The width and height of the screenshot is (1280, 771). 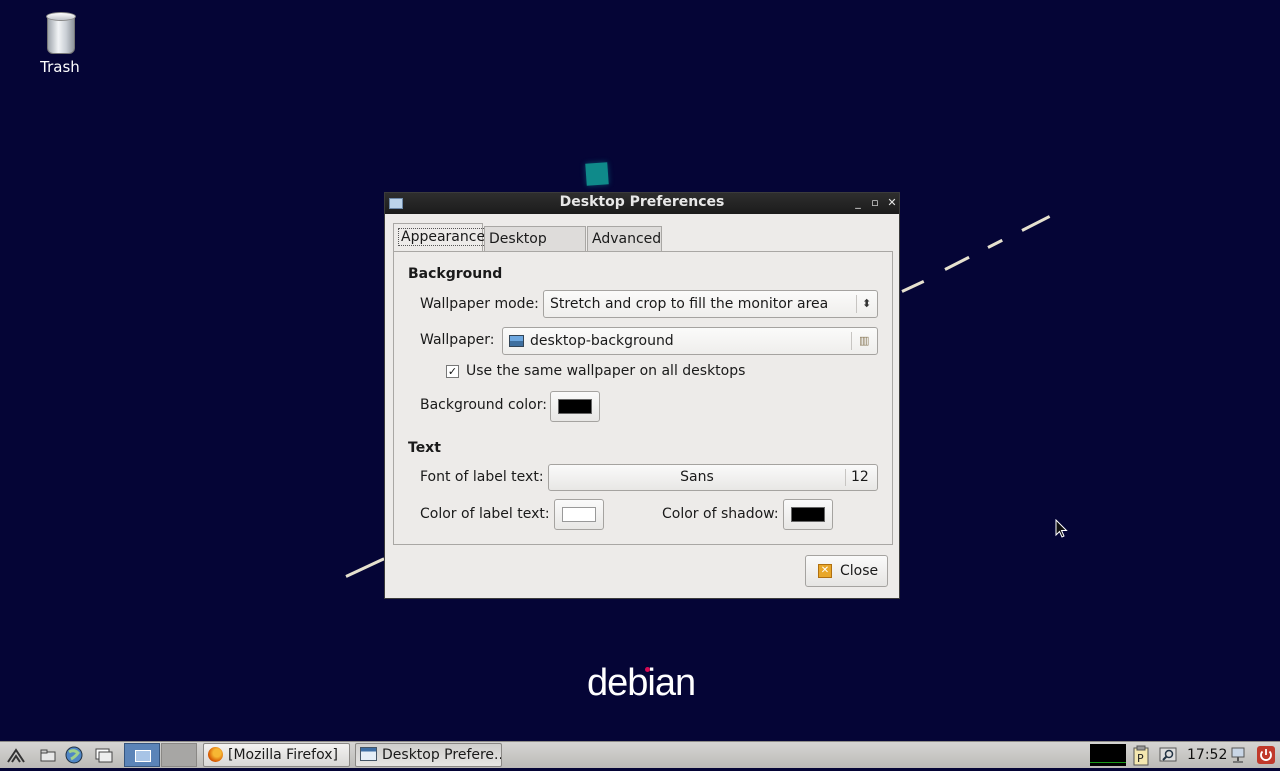 I want to click on wallpaper-value: desktop-background, so click(x=602, y=341).